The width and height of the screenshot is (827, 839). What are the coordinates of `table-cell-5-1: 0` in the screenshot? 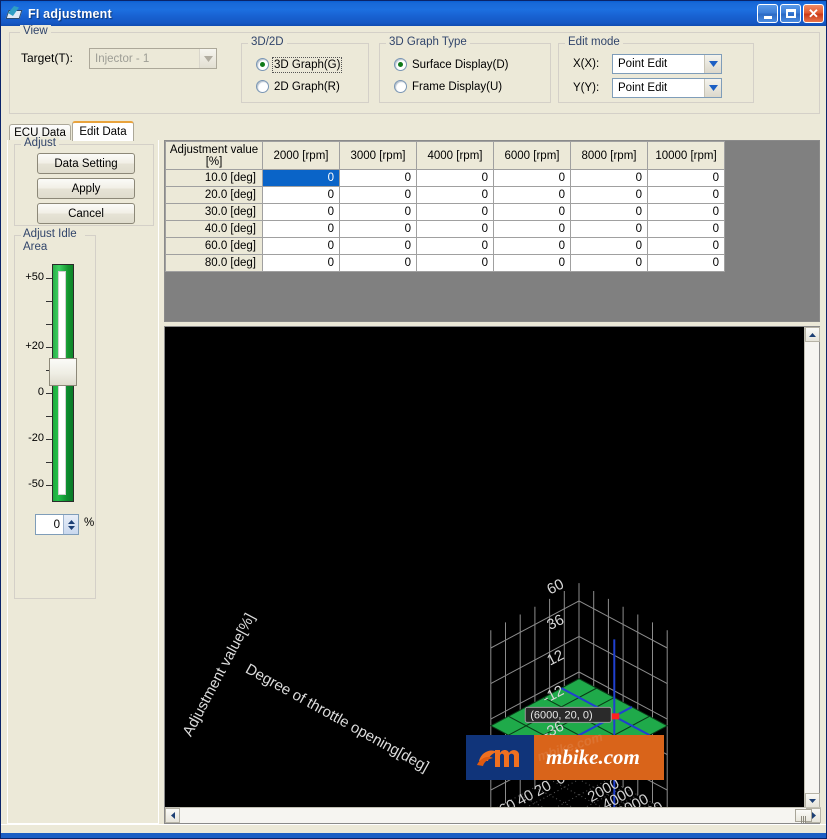 It's located at (378, 263).